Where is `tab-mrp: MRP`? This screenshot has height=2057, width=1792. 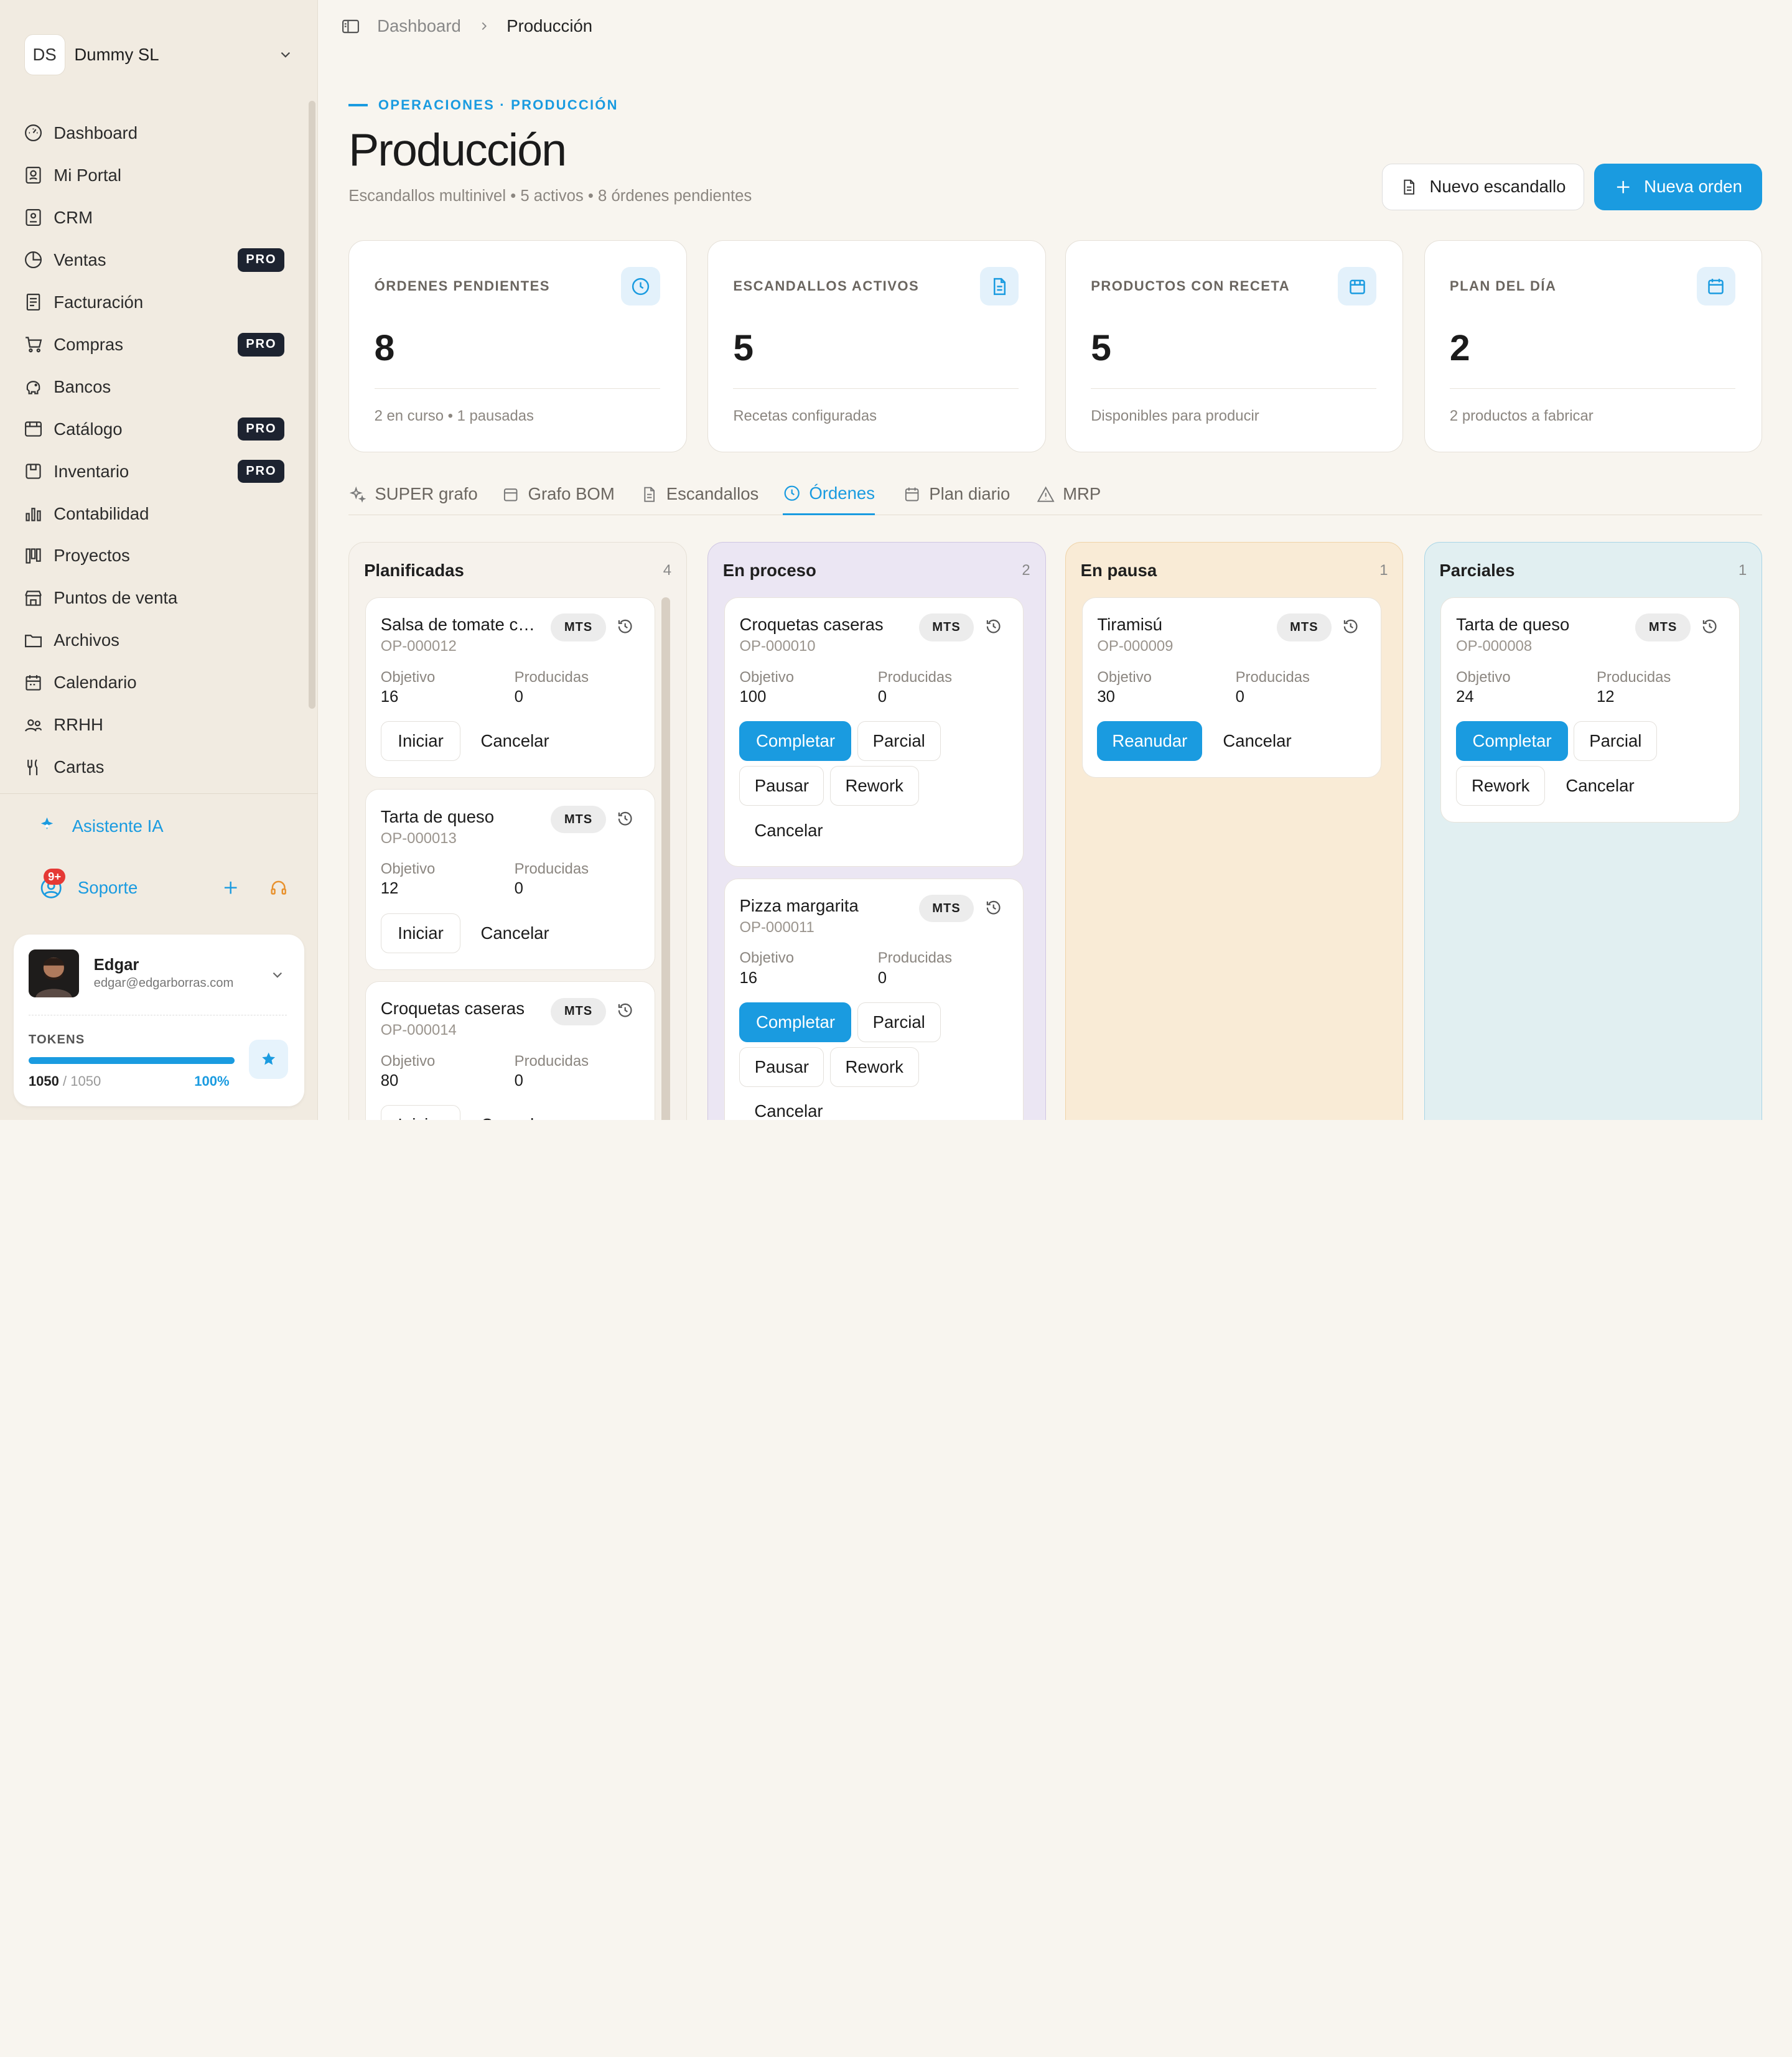
tab-mrp: MRP is located at coordinates (1069, 494).